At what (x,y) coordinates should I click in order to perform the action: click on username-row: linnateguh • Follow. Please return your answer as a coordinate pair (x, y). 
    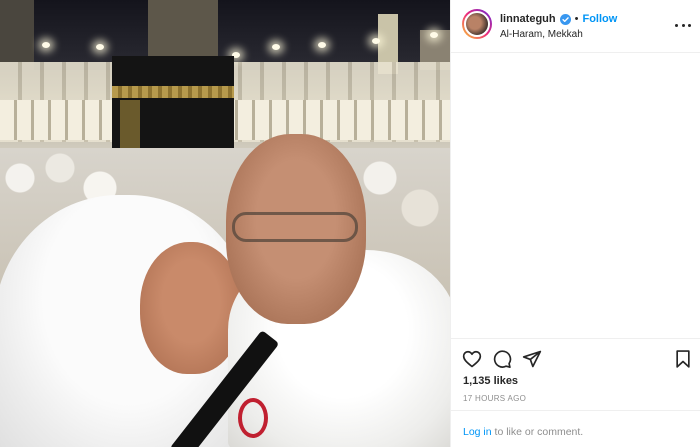
    Looking at the image, I should click on (558, 19).